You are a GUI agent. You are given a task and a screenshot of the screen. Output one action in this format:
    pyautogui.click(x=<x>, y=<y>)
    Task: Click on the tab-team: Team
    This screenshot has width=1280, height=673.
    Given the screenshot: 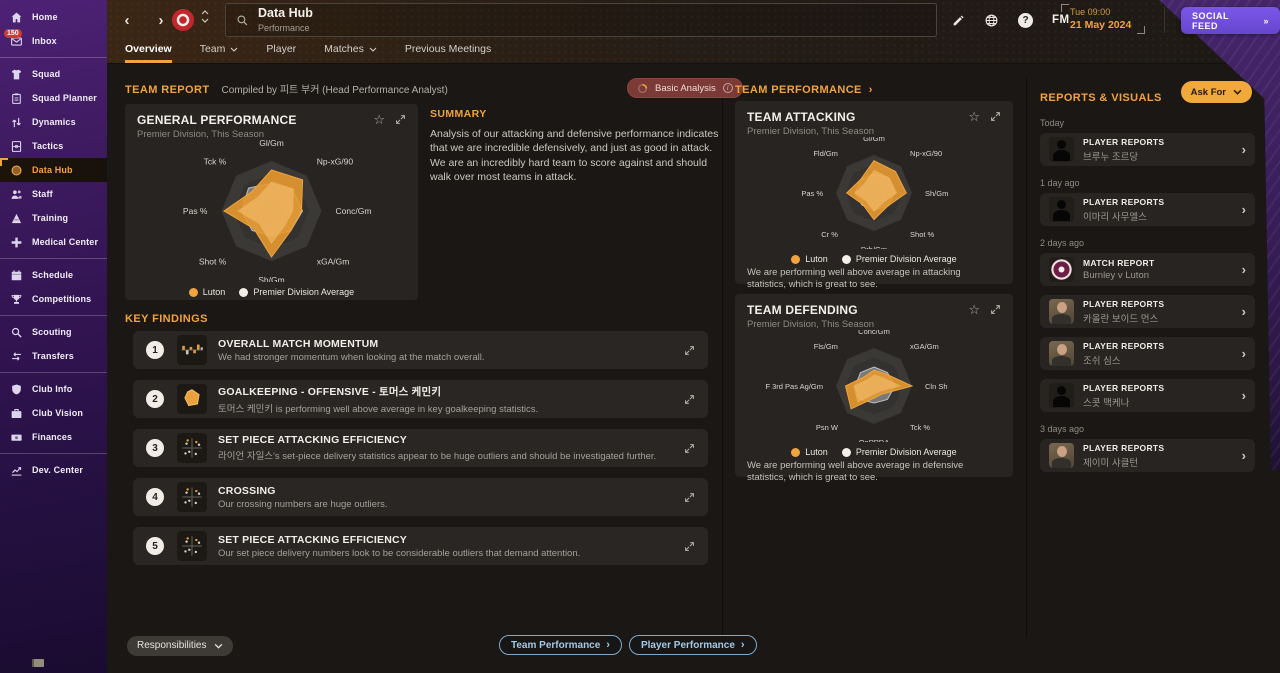 What is the action you would take?
    pyautogui.click(x=219, y=53)
    